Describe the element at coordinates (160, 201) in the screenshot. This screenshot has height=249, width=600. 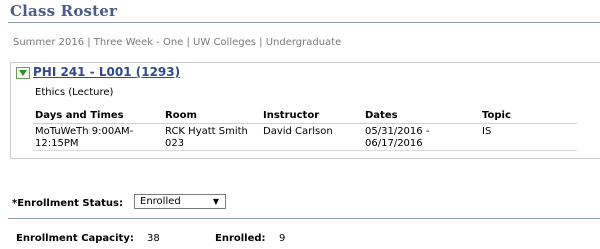
I see `enrollment-status-value: Enrolled` at that location.